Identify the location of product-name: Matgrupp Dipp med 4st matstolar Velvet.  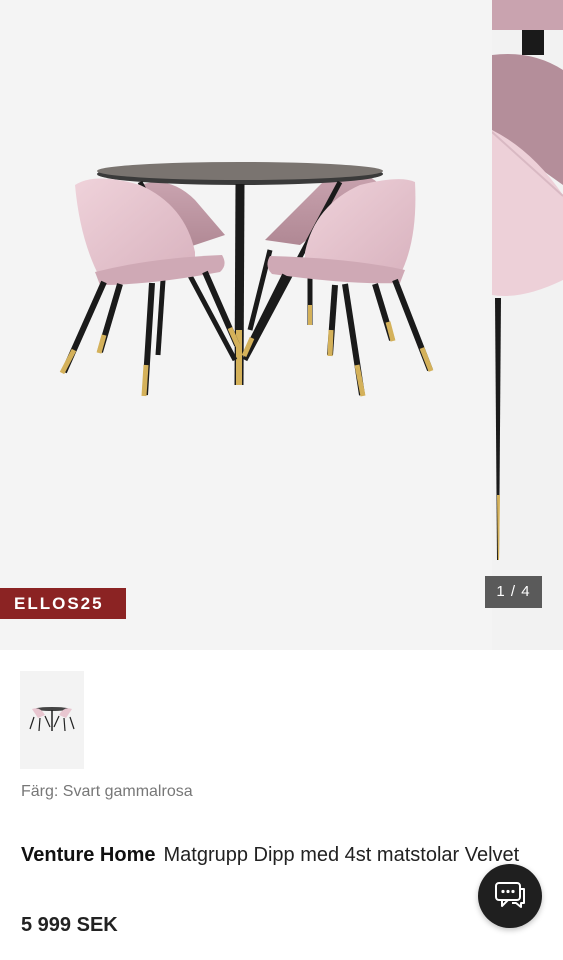
(341, 855).